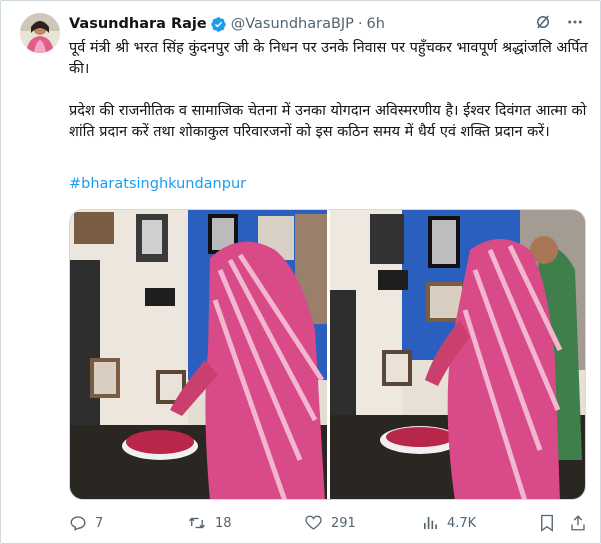 This screenshot has width=601, height=544. What do you see at coordinates (430, 523) in the screenshot?
I see `views-icon` at bounding box center [430, 523].